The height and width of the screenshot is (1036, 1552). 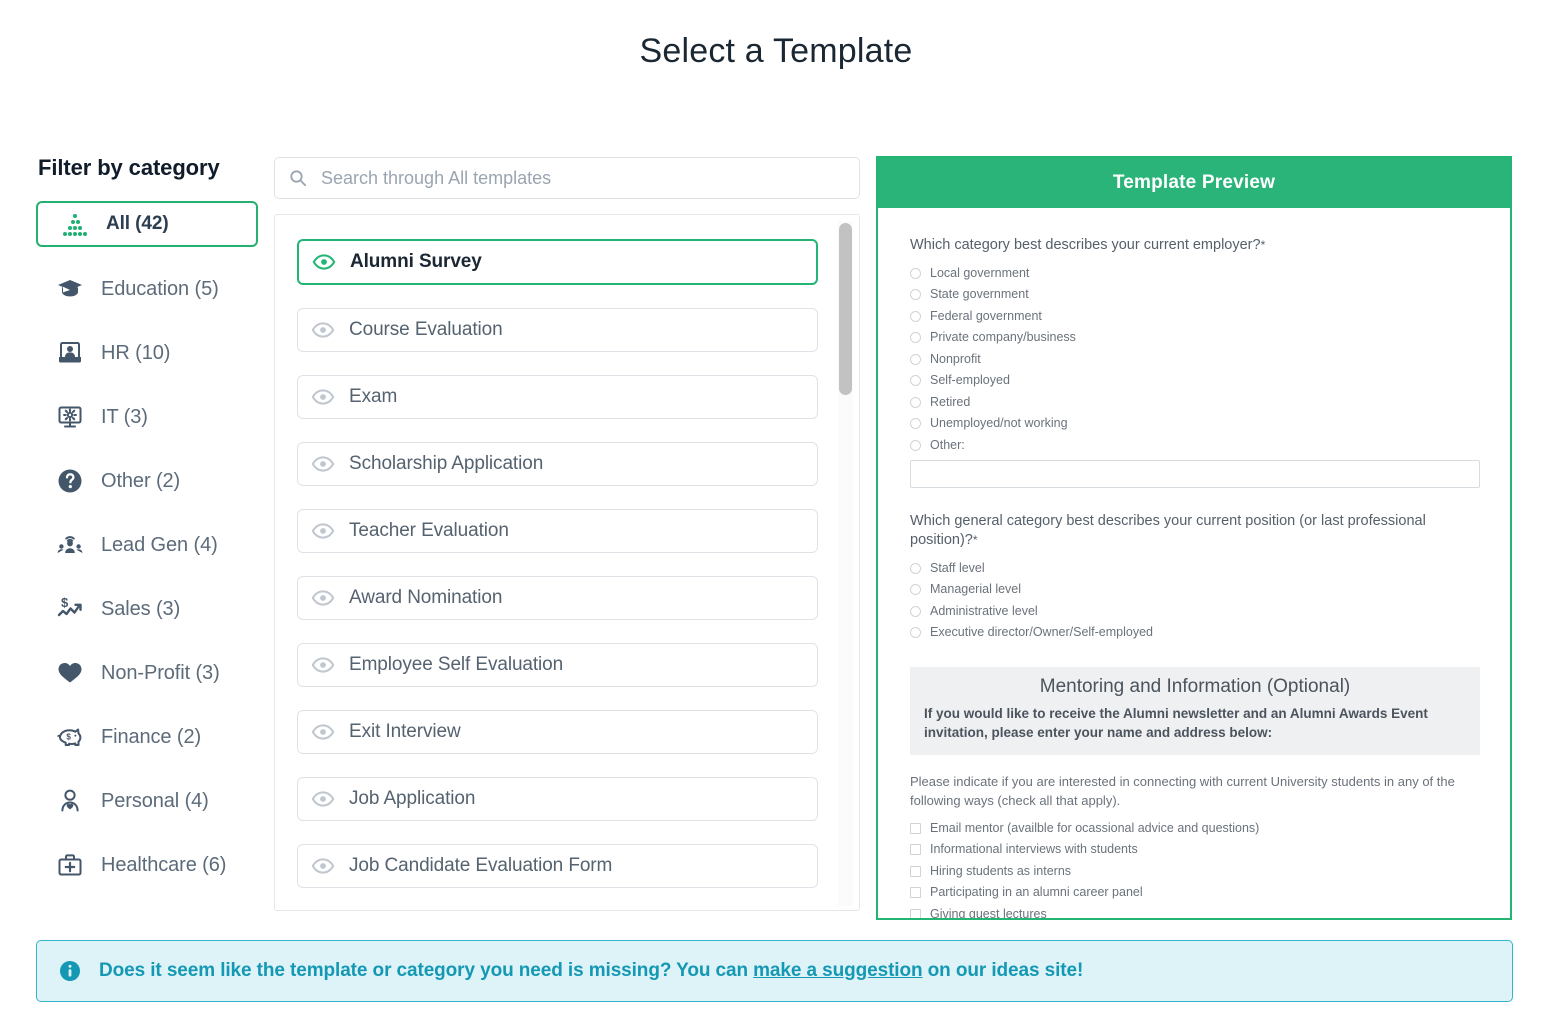 What do you see at coordinates (1195, 589) in the screenshot?
I see `preview-q2-option-row: Managerial level` at bounding box center [1195, 589].